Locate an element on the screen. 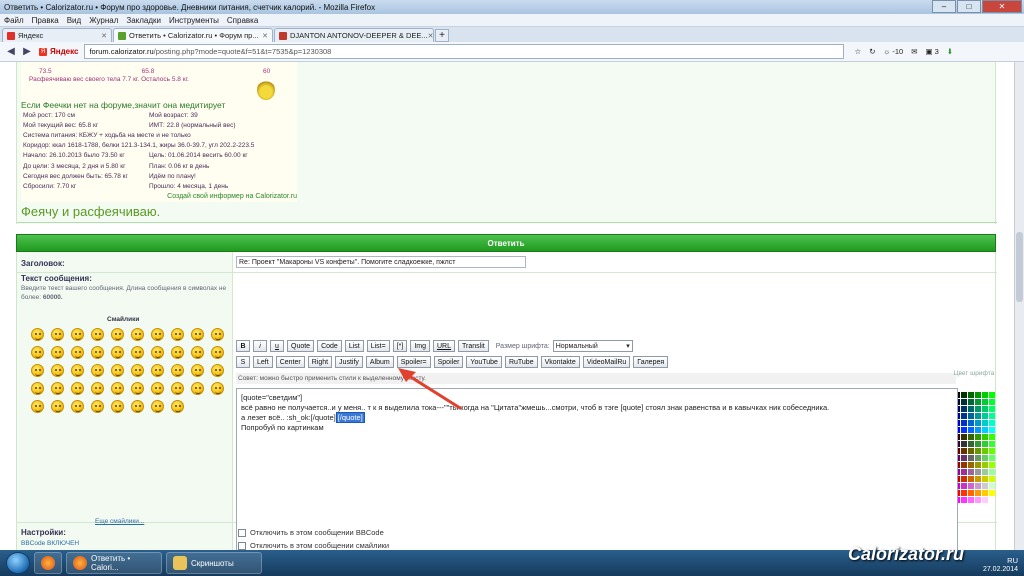 Image resolution: width=1024 pixels, height=576 pixels. menu-file: Файл is located at coordinates (14, 20).